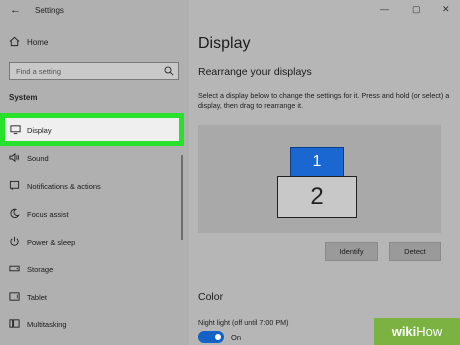  Describe the element at coordinates (14, 241) in the screenshot. I see `power-icon` at that location.